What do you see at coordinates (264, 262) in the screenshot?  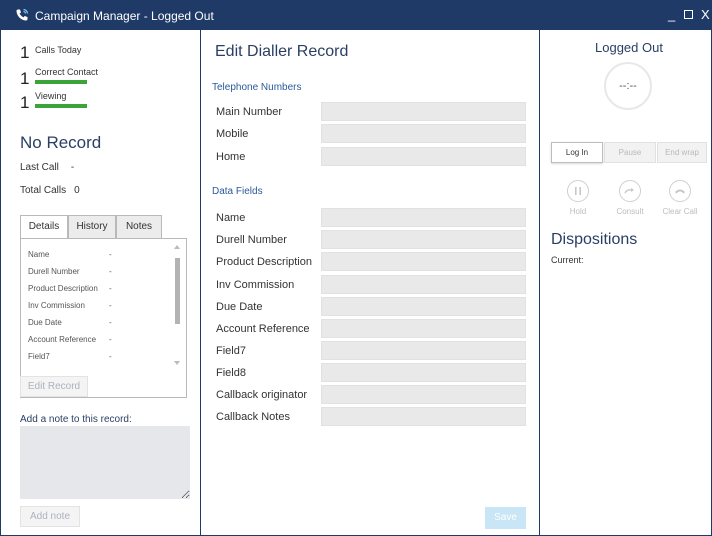 I see `field-label: Product Description` at bounding box center [264, 262].